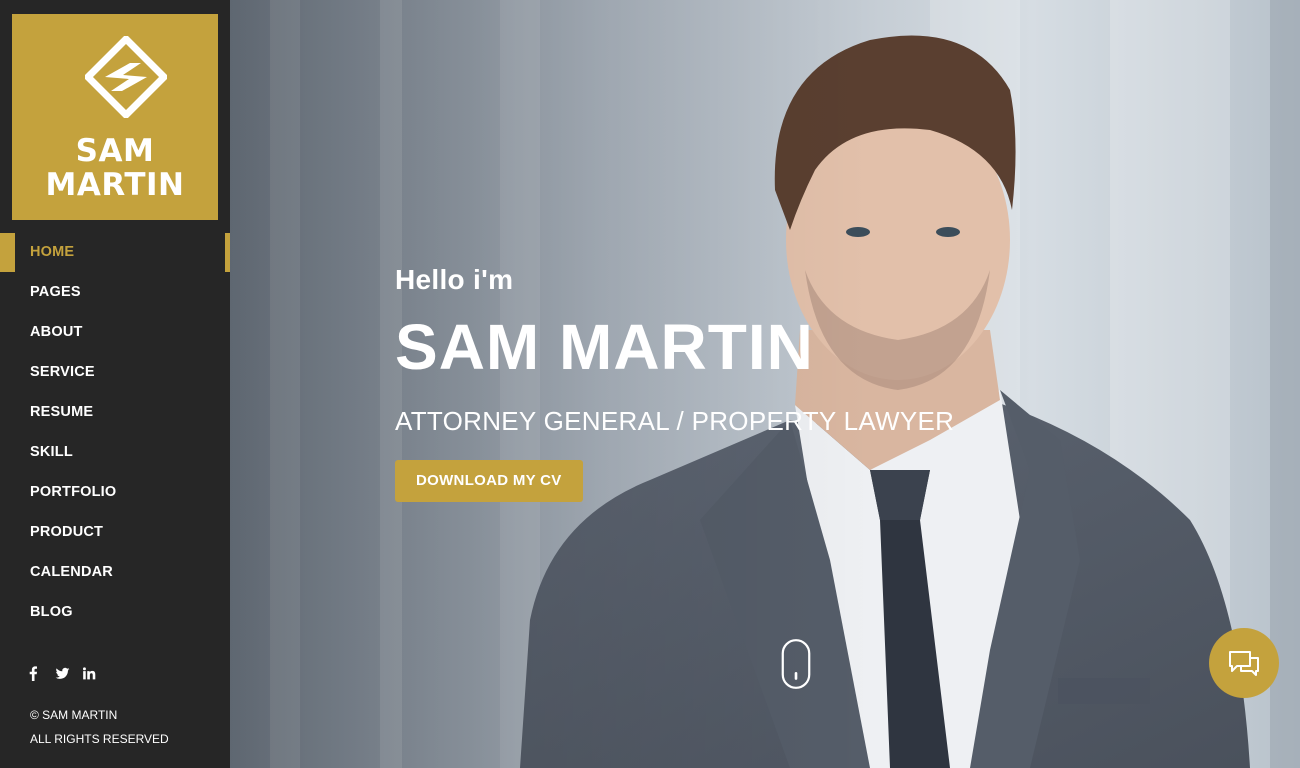  What do you see at coordinates (115, 332) in the screenshot?
I see `nav-item-about: ABOUT` at bounding box center [115, 332].